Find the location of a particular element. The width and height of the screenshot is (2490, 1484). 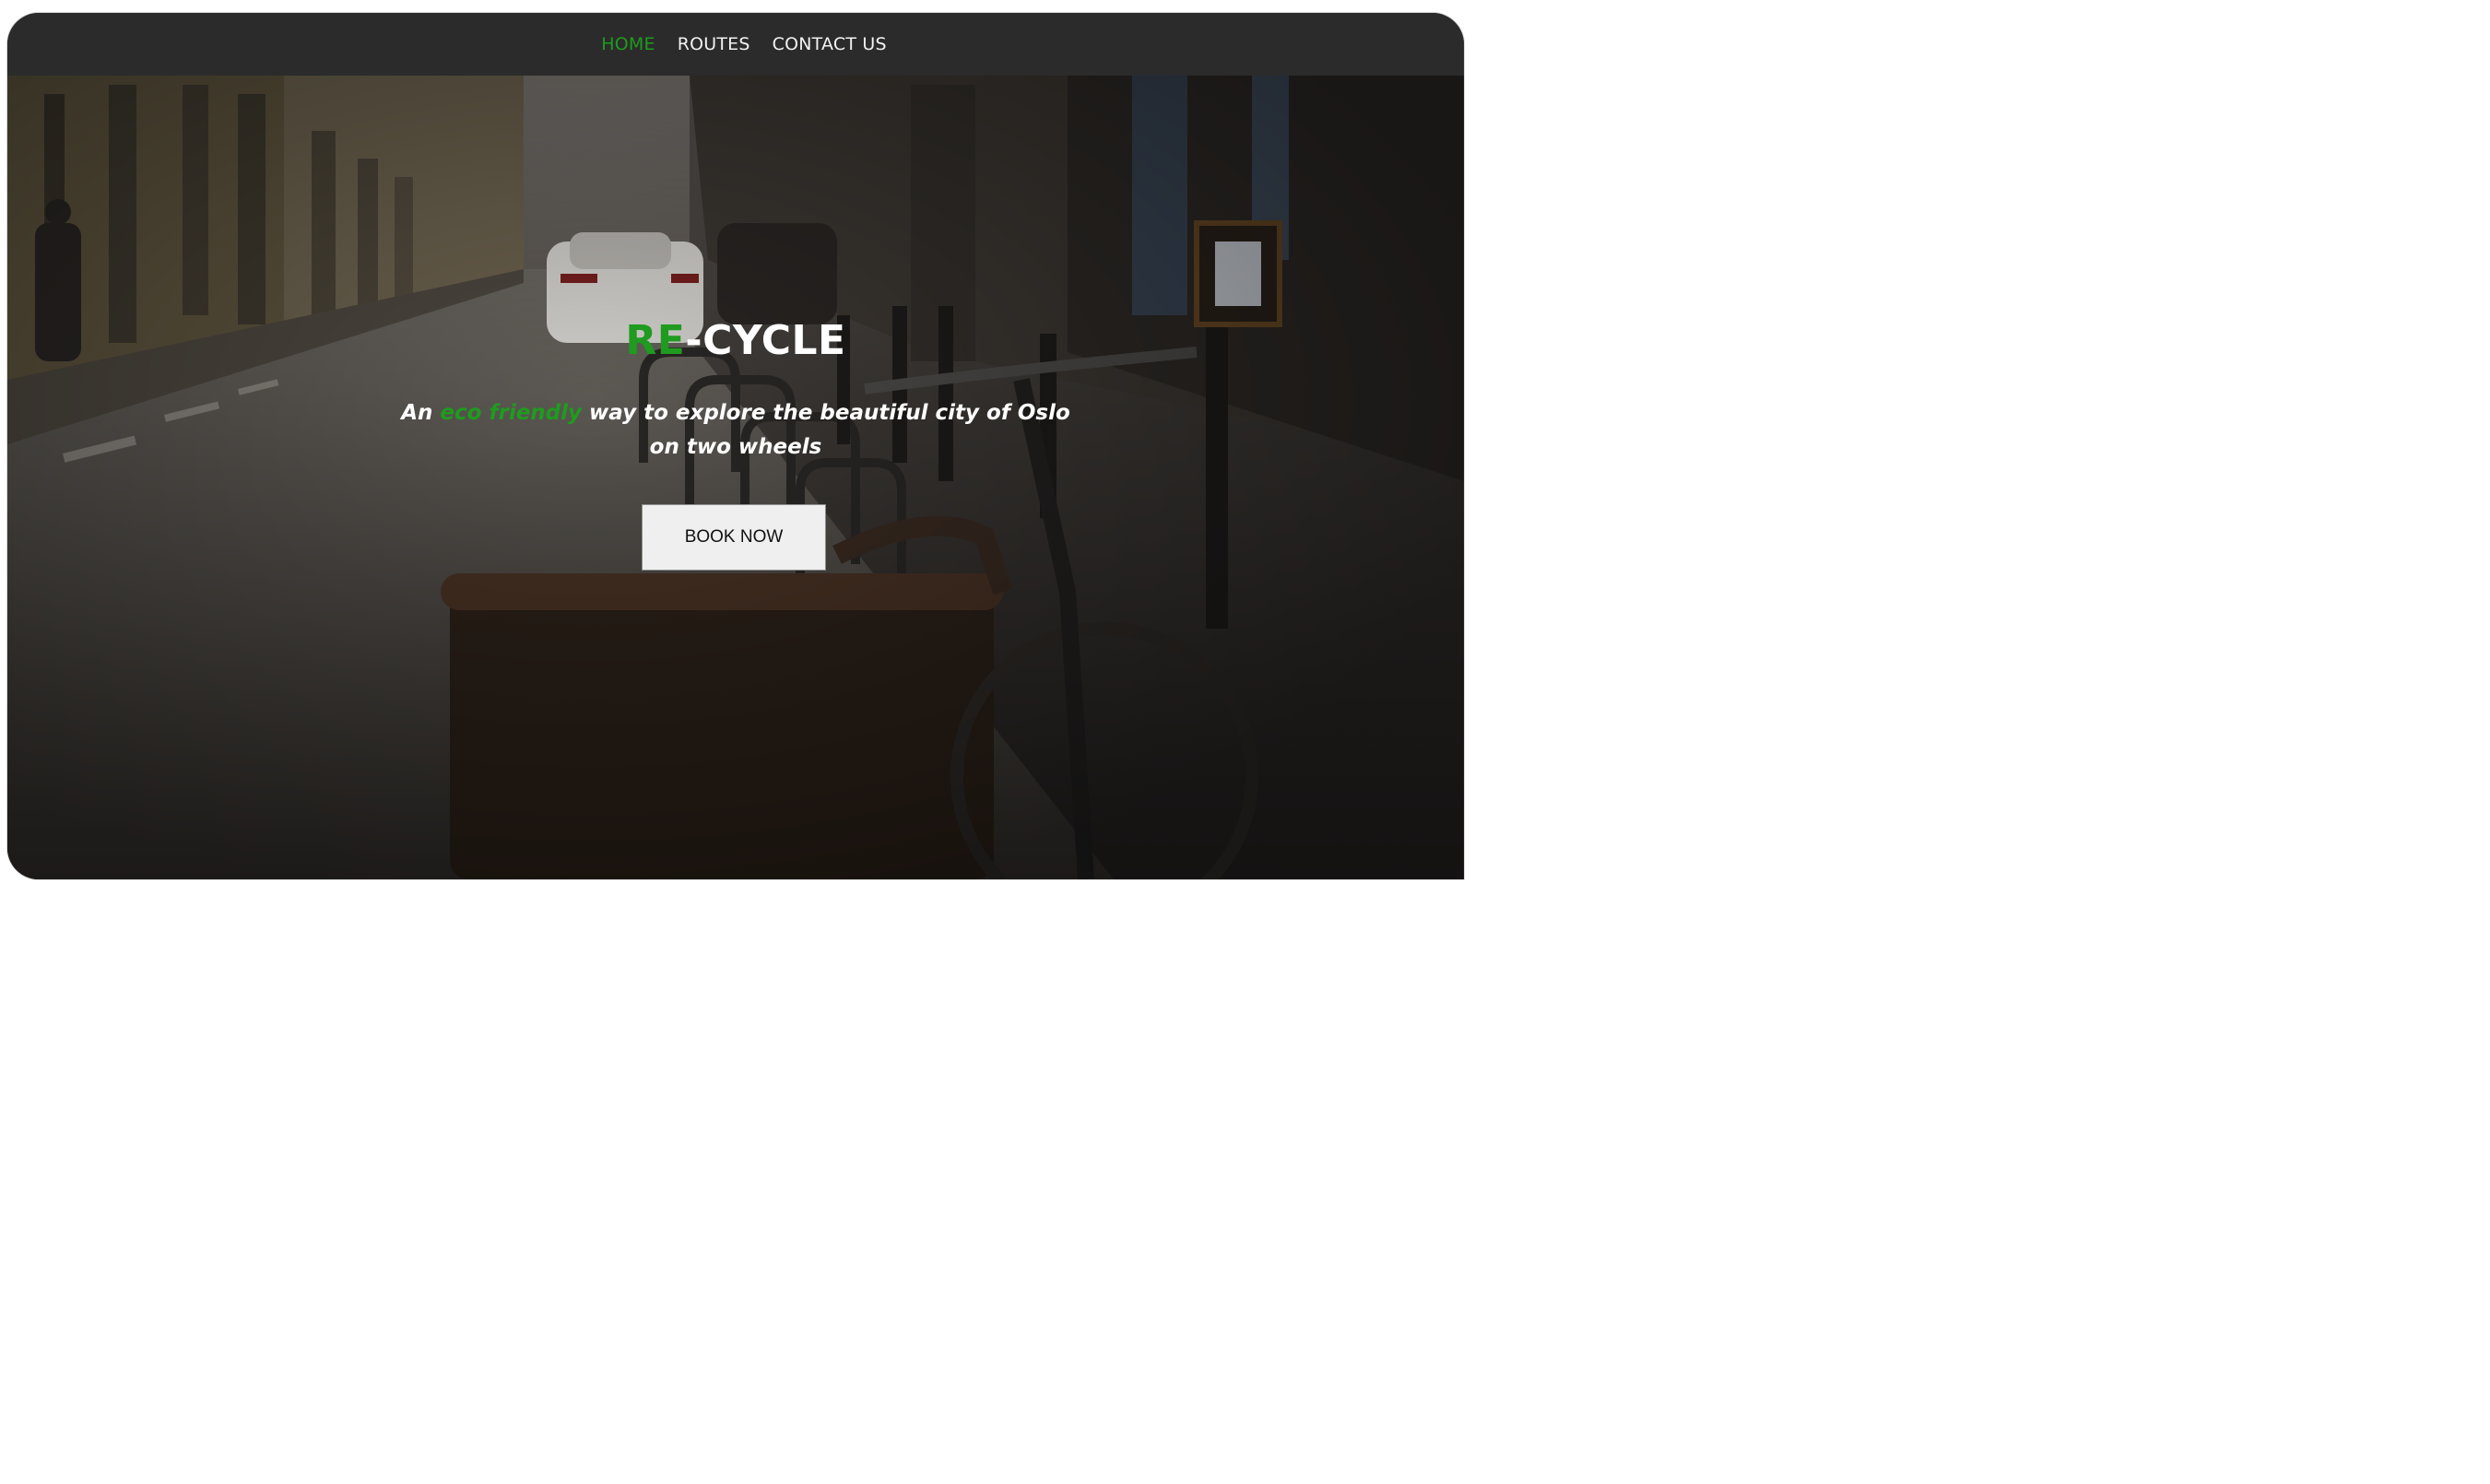

book-now-button: BOOK NOW is located at coordinates (734, 538).